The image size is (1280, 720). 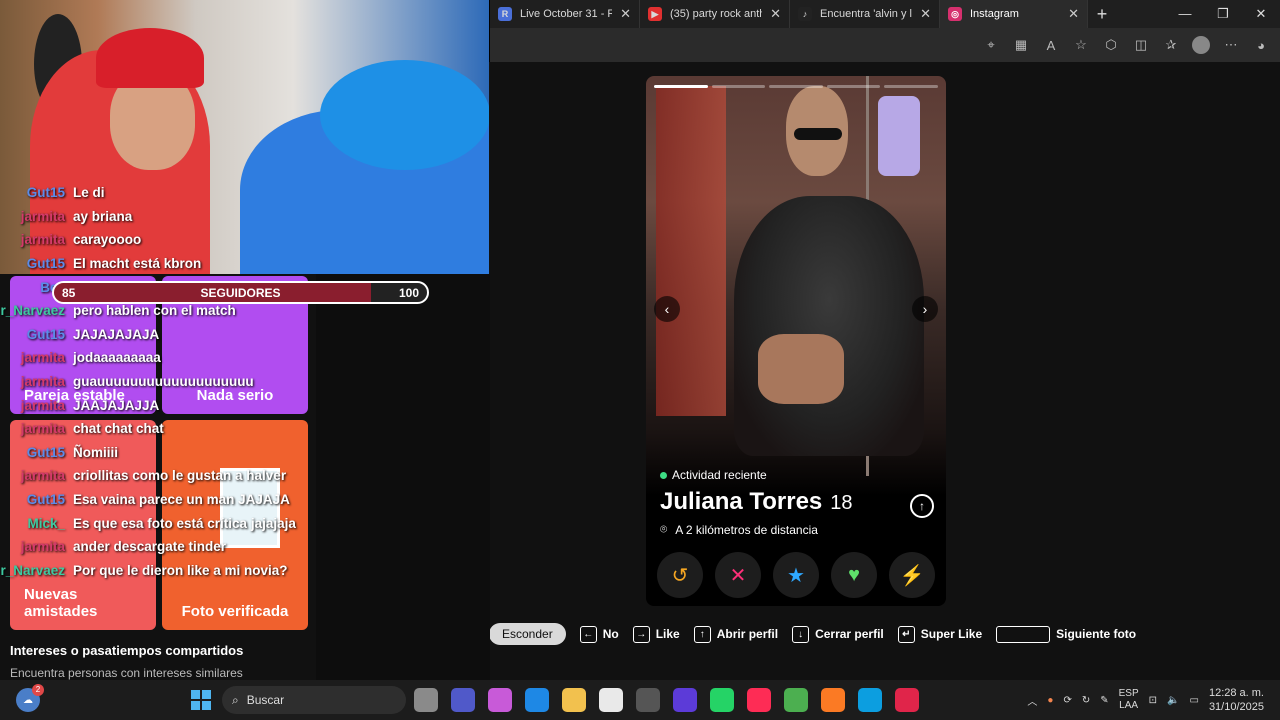 I want to click on instagram-icon: ◎, so click(x=955, y=14).